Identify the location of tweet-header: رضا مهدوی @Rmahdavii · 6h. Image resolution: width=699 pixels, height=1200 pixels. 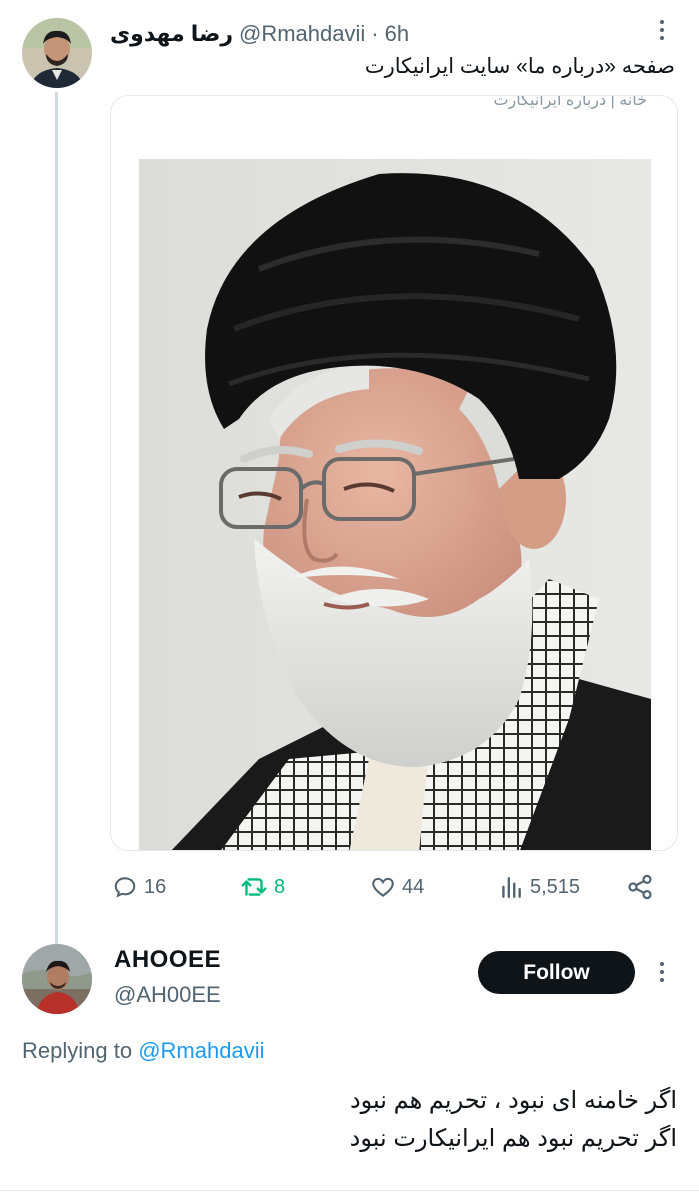
(259, 34).